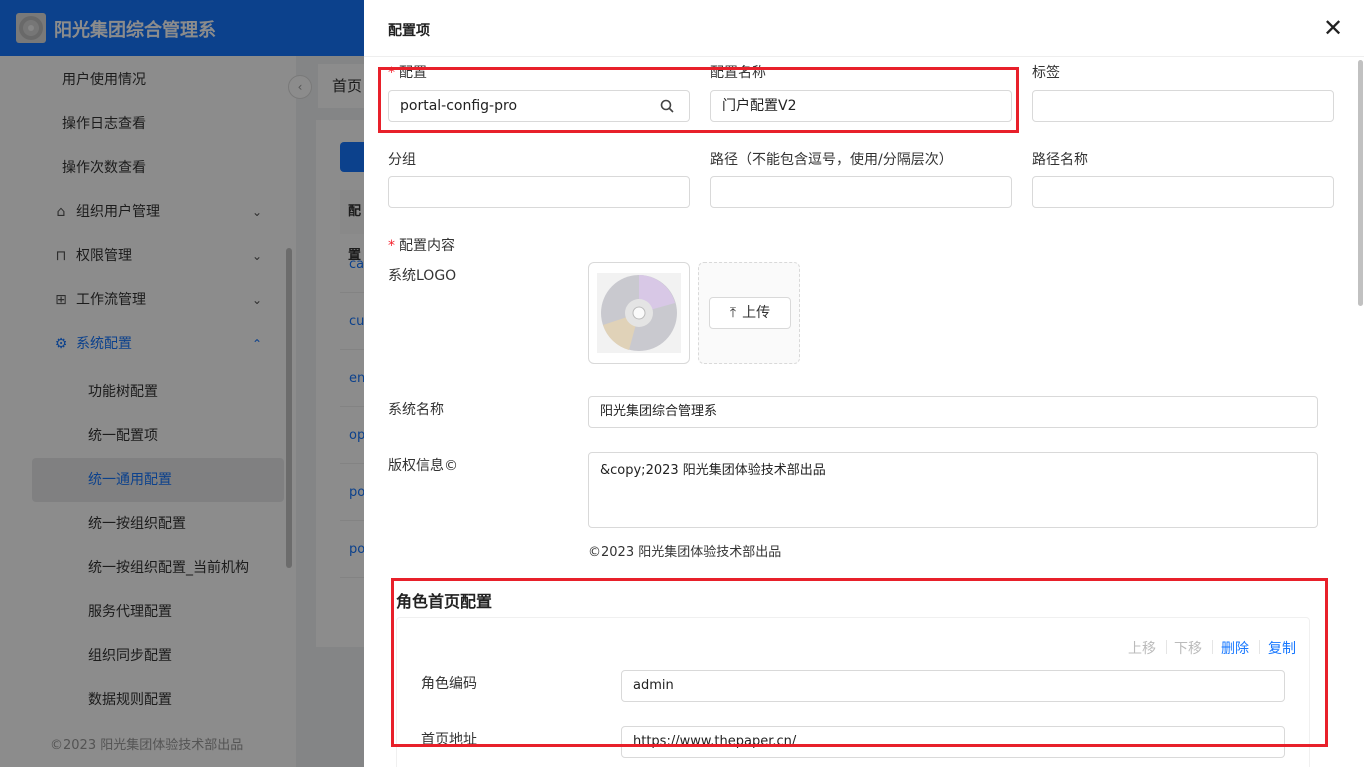  What do you see at coordinates (698, 100) in the screenshot?
I see `highlight-box` at bounding box center [698, 100].